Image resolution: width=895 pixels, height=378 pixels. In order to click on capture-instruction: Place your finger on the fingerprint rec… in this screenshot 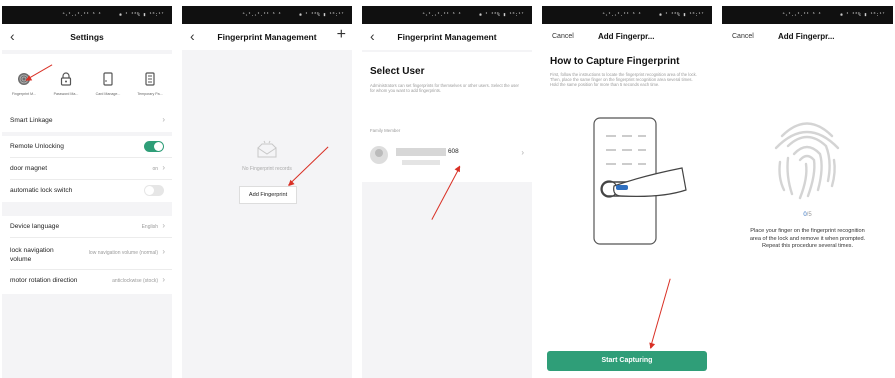, I will do `click(807, 239)`.